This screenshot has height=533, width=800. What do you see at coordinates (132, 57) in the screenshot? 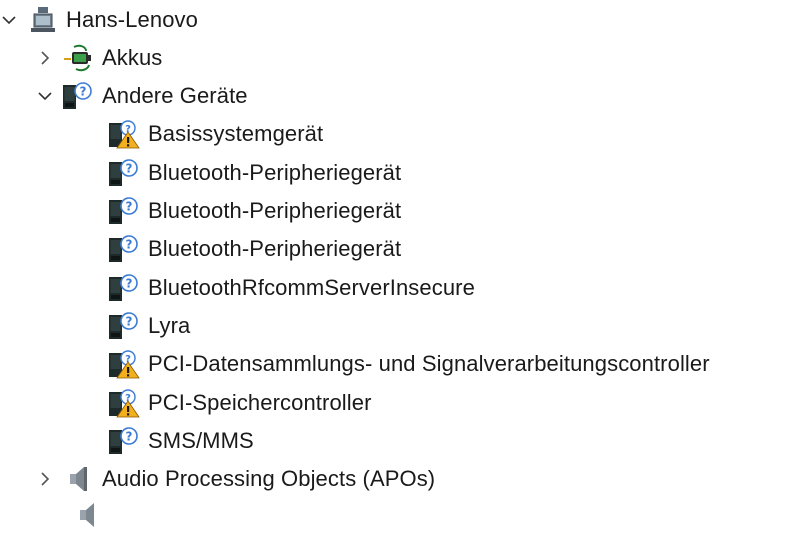
I see `category-label: Akkus` at bounding box center [132, 57].